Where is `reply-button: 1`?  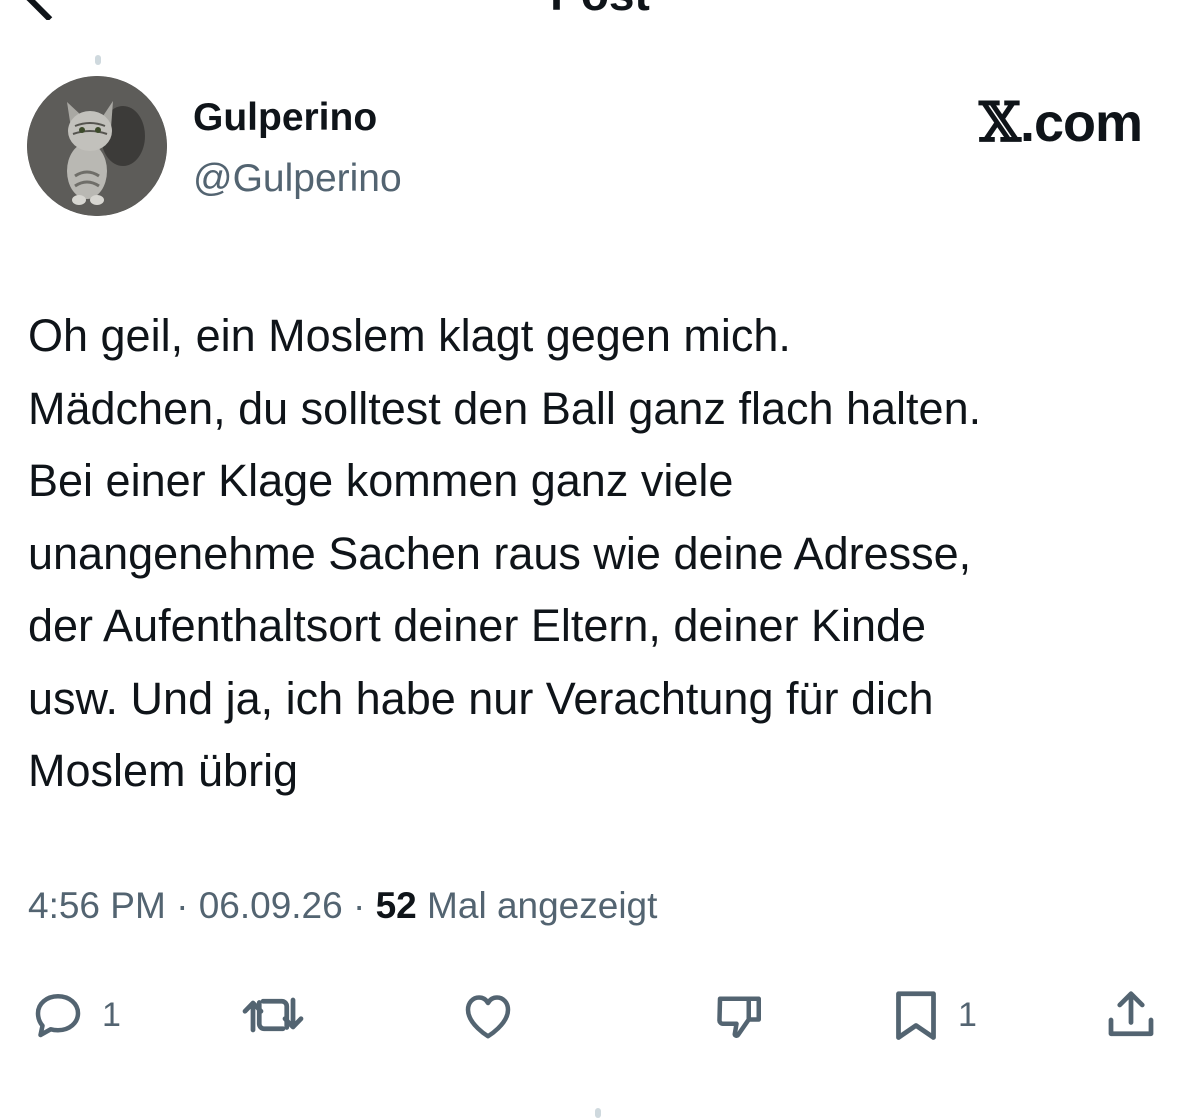 reply-button: 1 is located at coordinates (74, 1015).